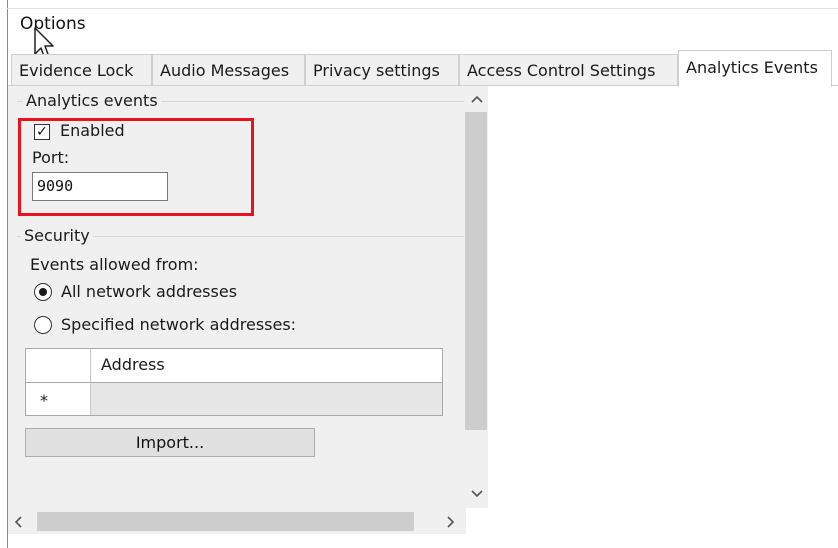 This screenshot has height=548, width=838. What do you see at coordinates (568, 69) in the screenshot?
I see `tab-access-control-settings: Access Control Settings` at bounding box center [568, 69].